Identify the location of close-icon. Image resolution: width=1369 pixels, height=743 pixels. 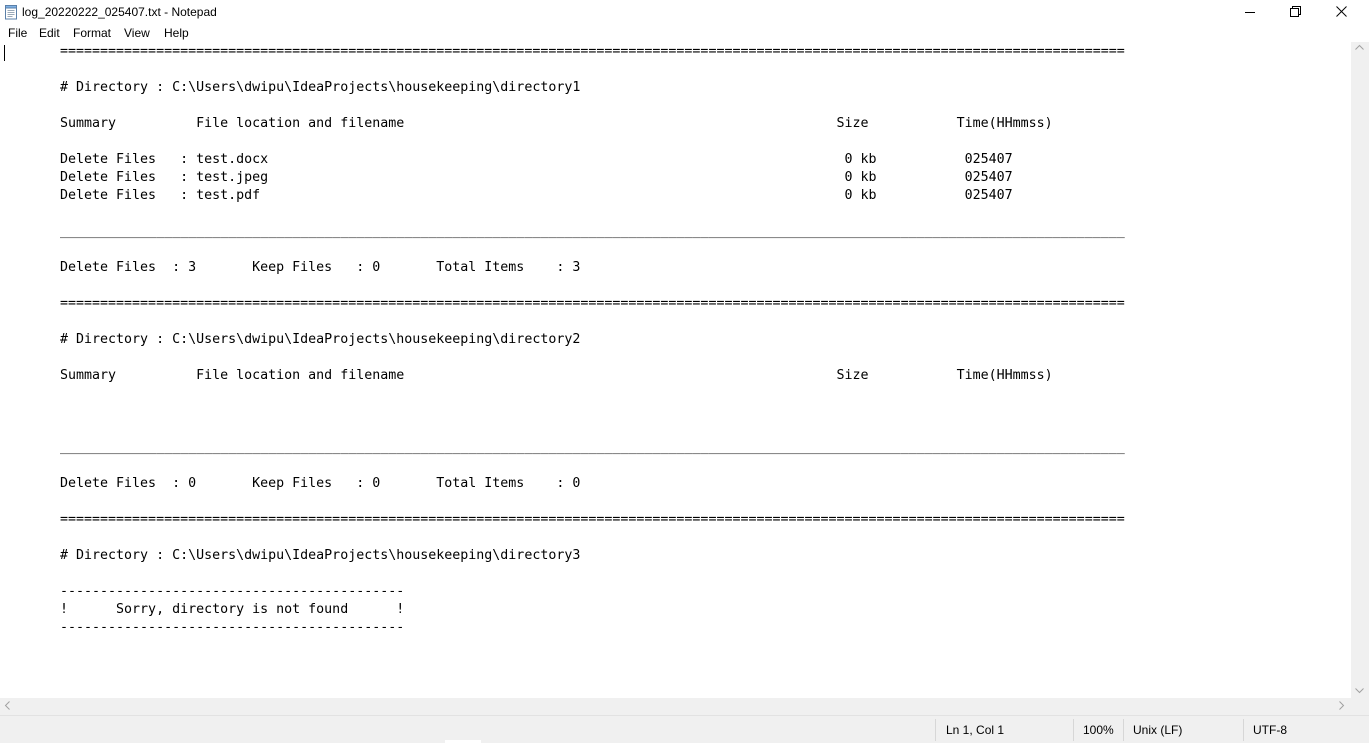
(1341, 11).